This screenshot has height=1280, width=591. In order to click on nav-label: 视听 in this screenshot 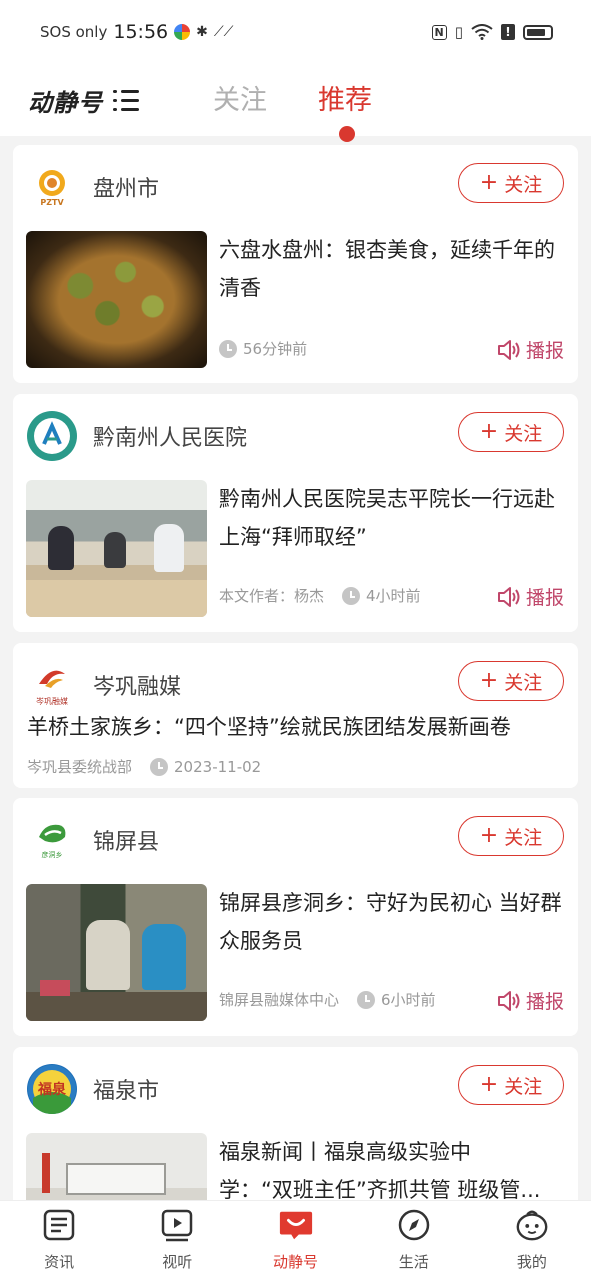, I will do `click(177, 1262)`.